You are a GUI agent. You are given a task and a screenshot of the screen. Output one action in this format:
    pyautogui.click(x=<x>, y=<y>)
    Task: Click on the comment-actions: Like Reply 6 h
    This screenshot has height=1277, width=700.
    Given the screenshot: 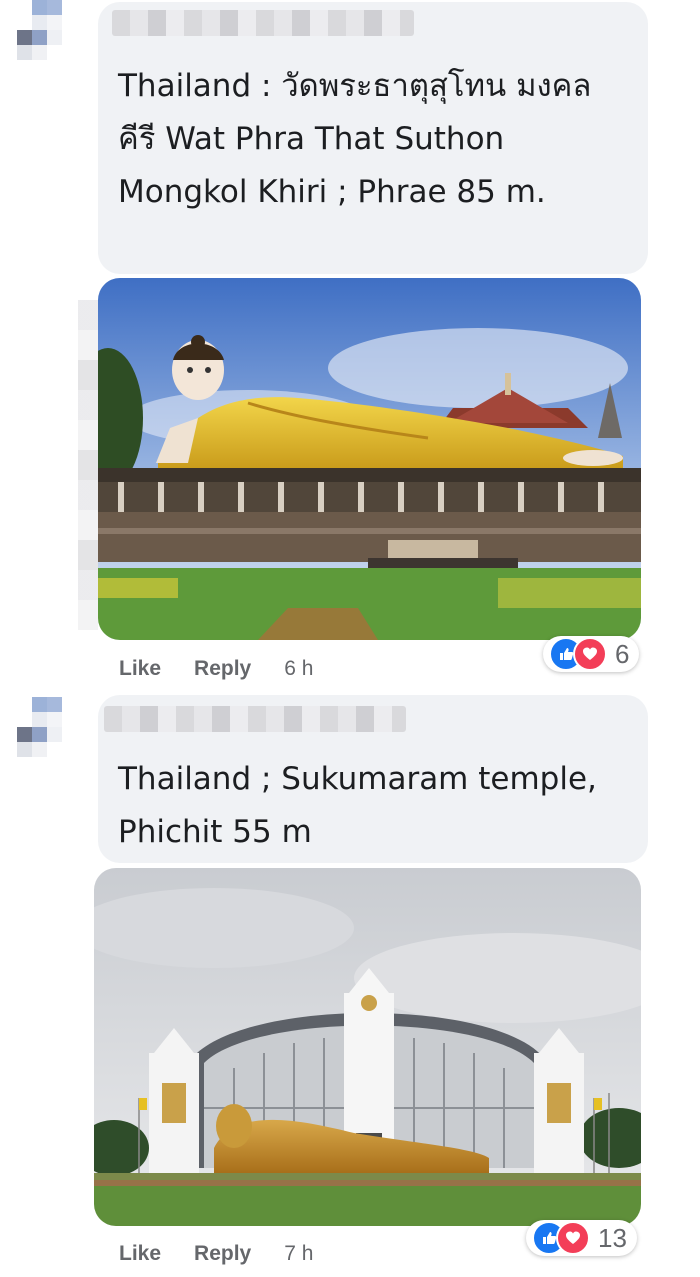 What is the action you would take?
    pyautogui.click(x=216, y=669)
    